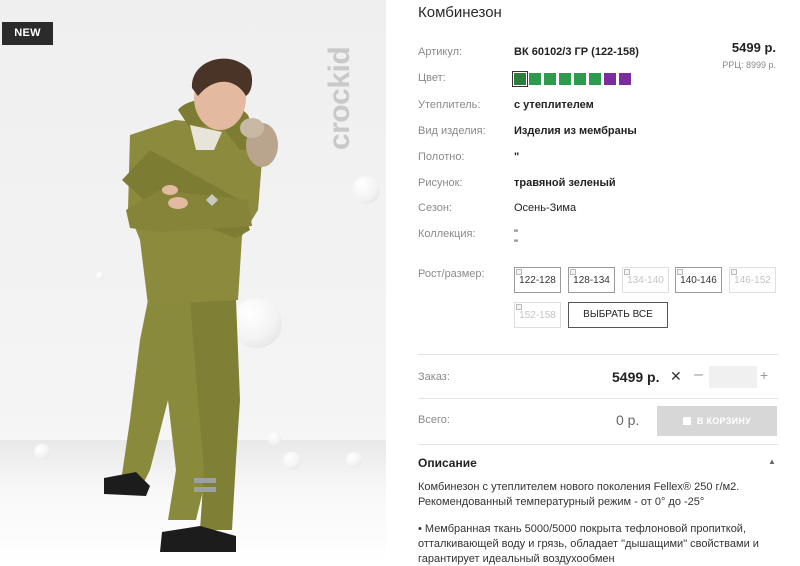 Image resolution: width=800 pixels, height=566 pixels. Describe the element at coordinates (636, 377) in the screenshot. I see `order-price: 5499 р.` at that location.